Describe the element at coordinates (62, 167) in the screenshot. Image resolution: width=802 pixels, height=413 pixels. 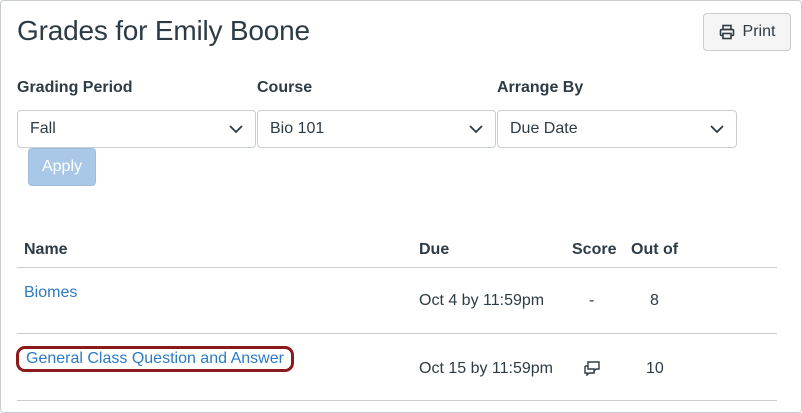
I see `apply-button: Apply` at that location.